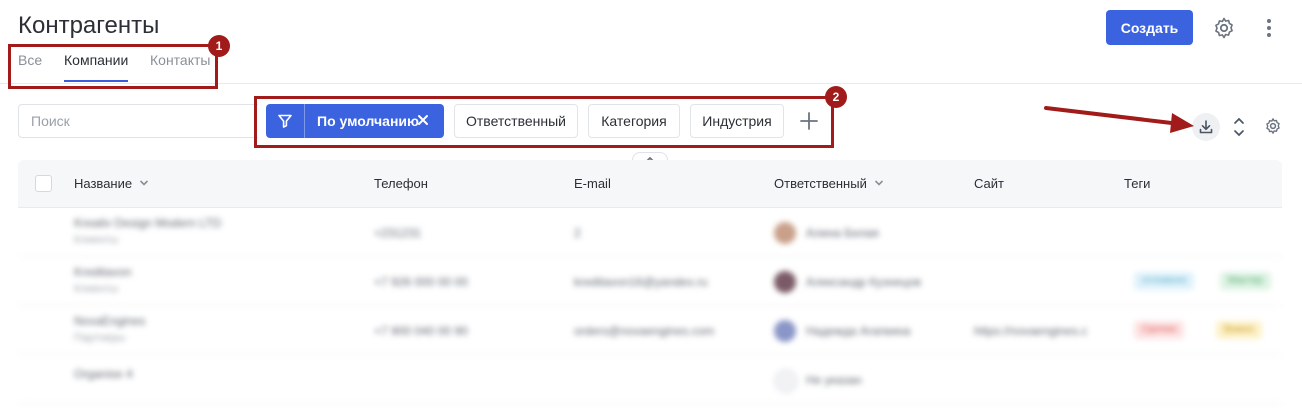 This screenshot has height=408, width=1302. I want to click on responsible-name: Не указан, so click(834, 380).